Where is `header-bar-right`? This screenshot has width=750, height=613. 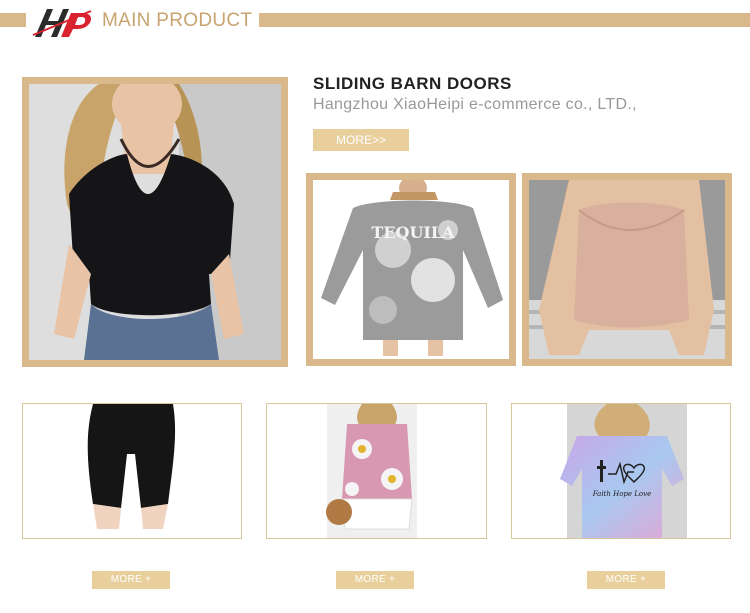
header-bar-right is located at coordinates (504, 20).